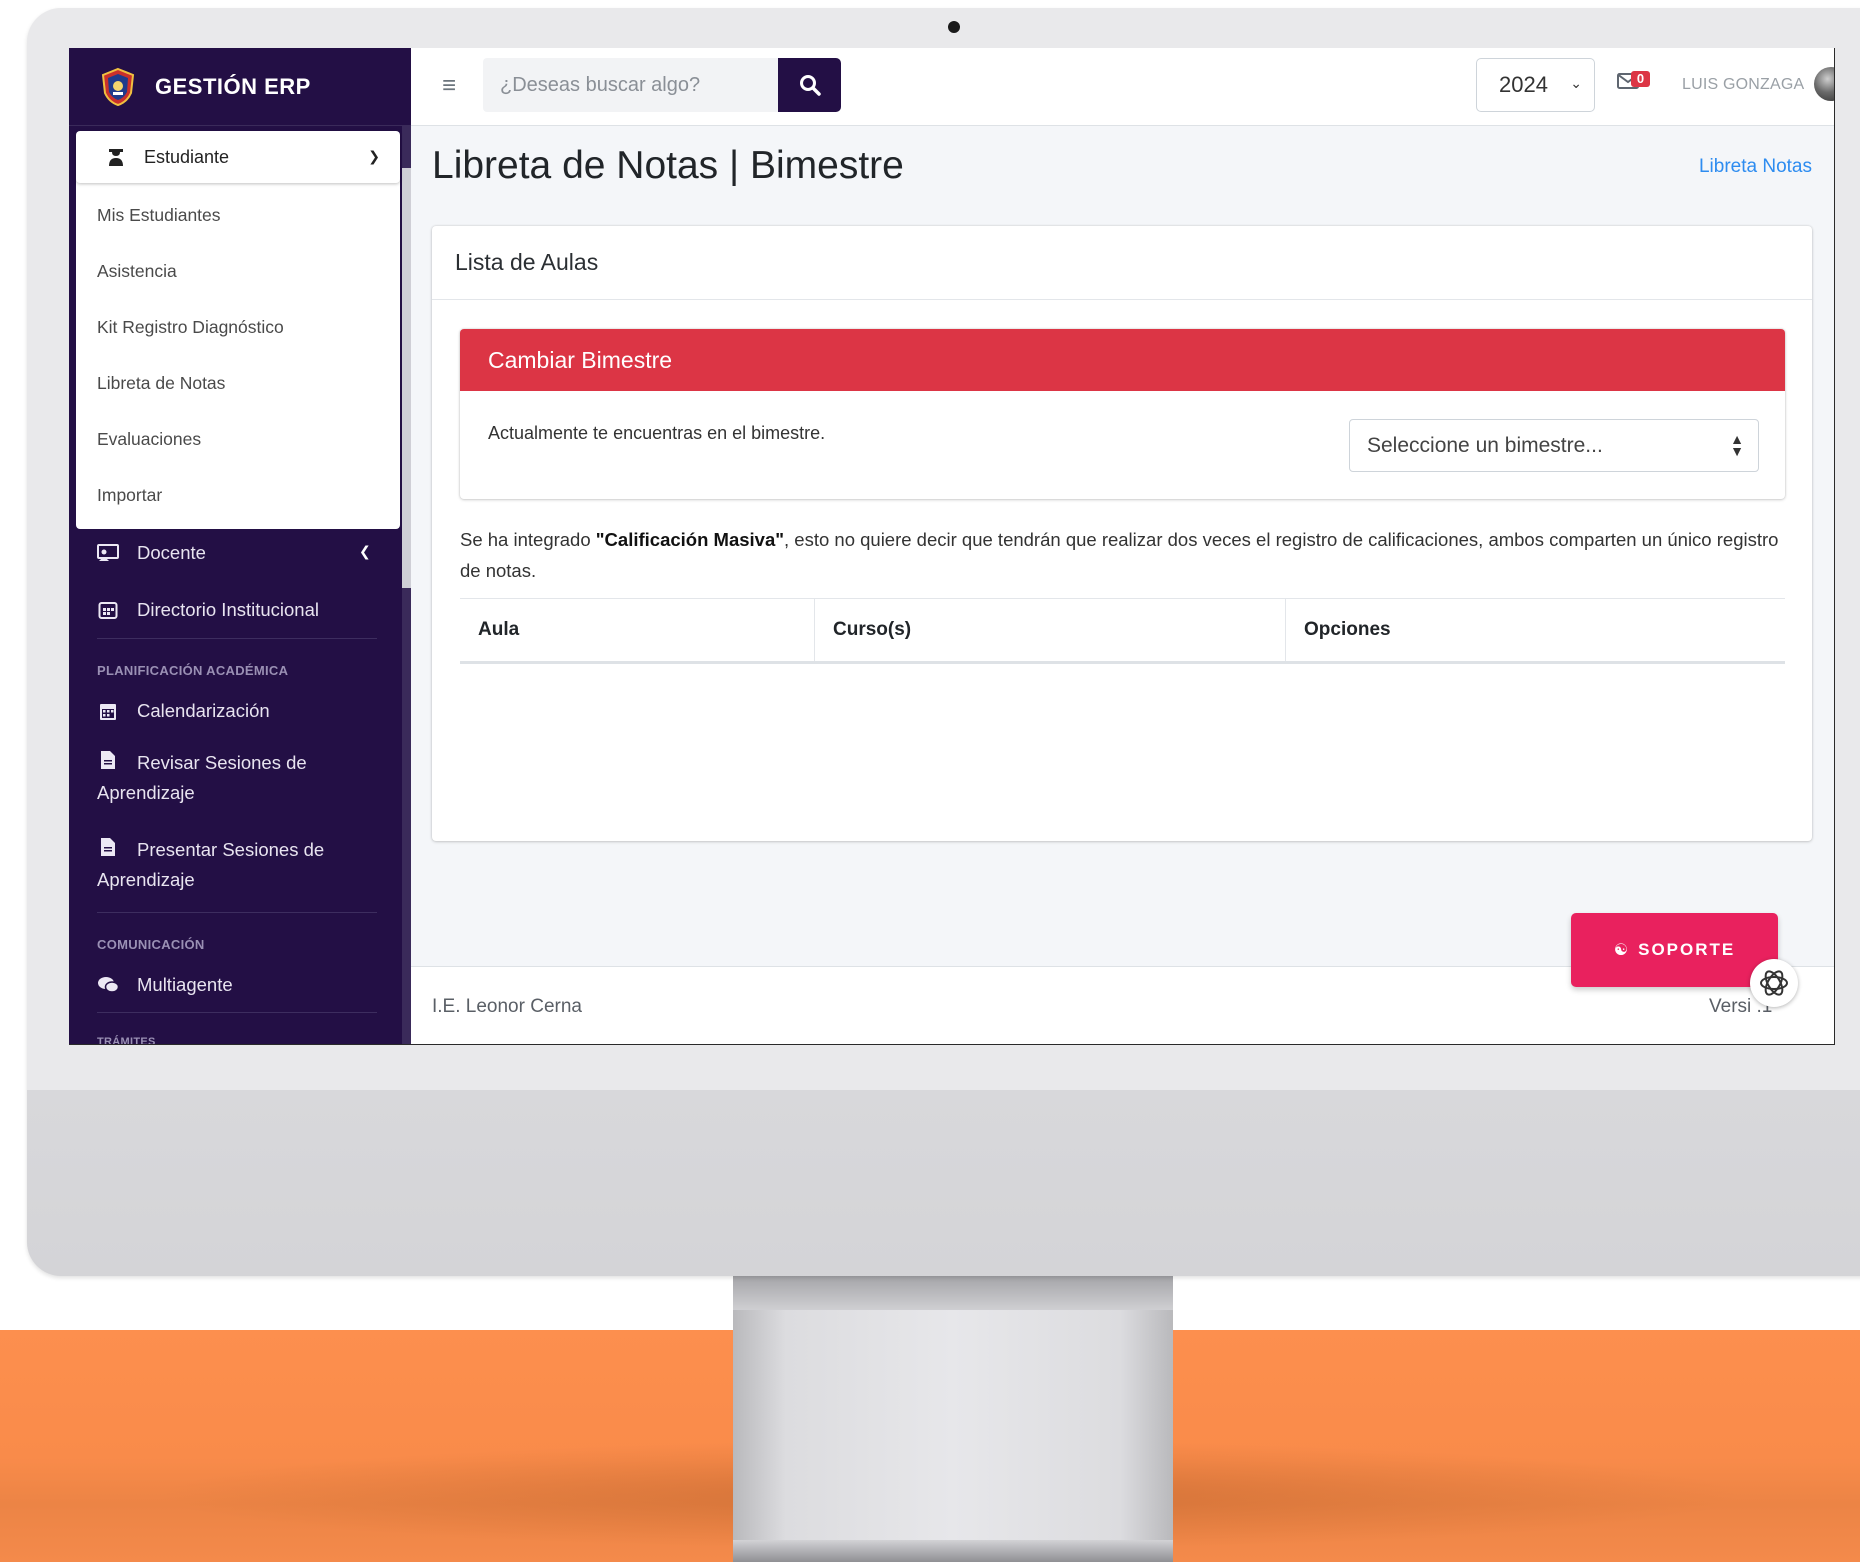 The width and height of the screenshot is (1860, 1562). I want to click on camera-dot, so click(954, 27).